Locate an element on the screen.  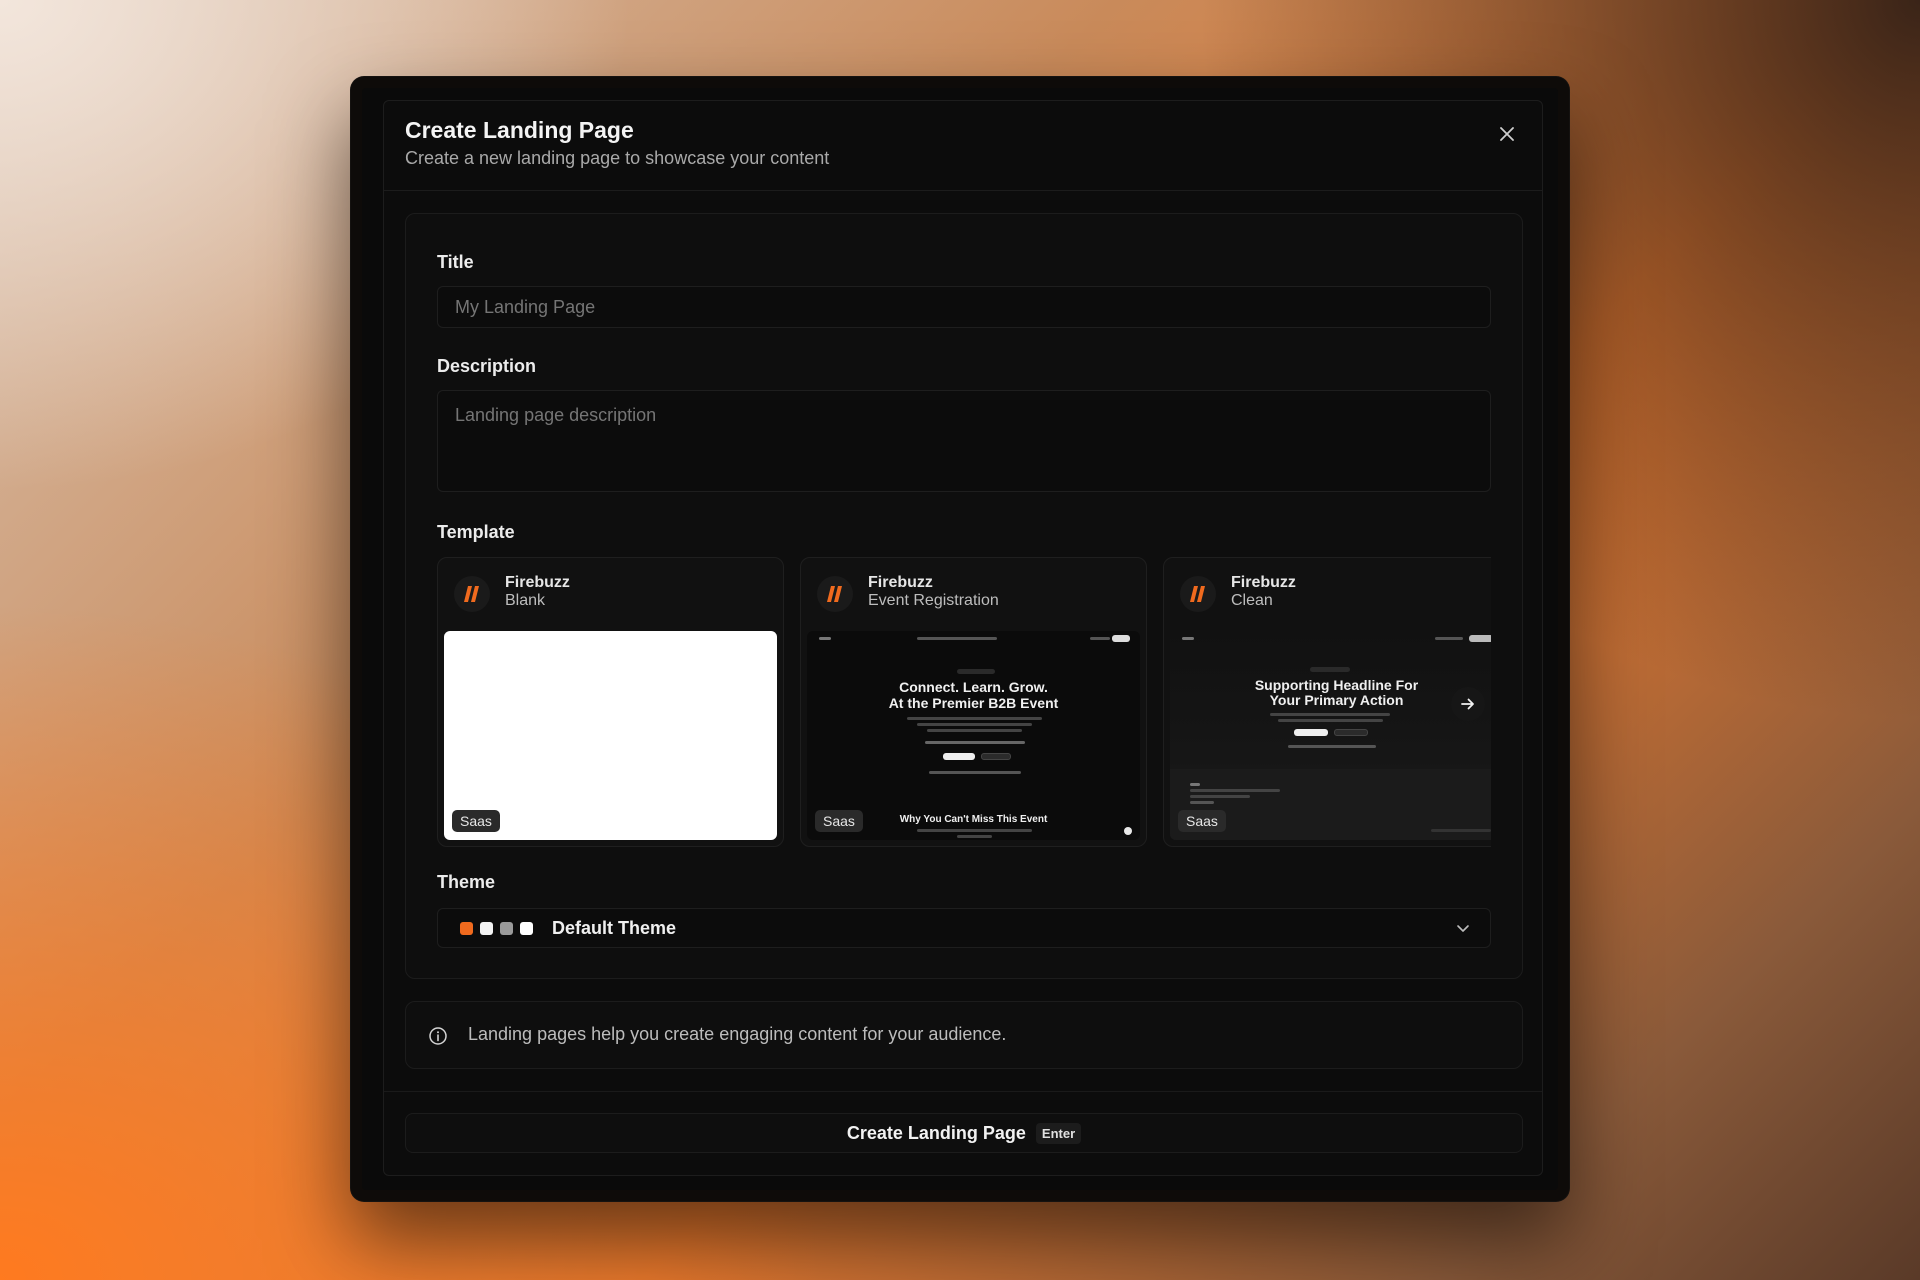
theme-swatch-white is located at coordinates (526, 928).